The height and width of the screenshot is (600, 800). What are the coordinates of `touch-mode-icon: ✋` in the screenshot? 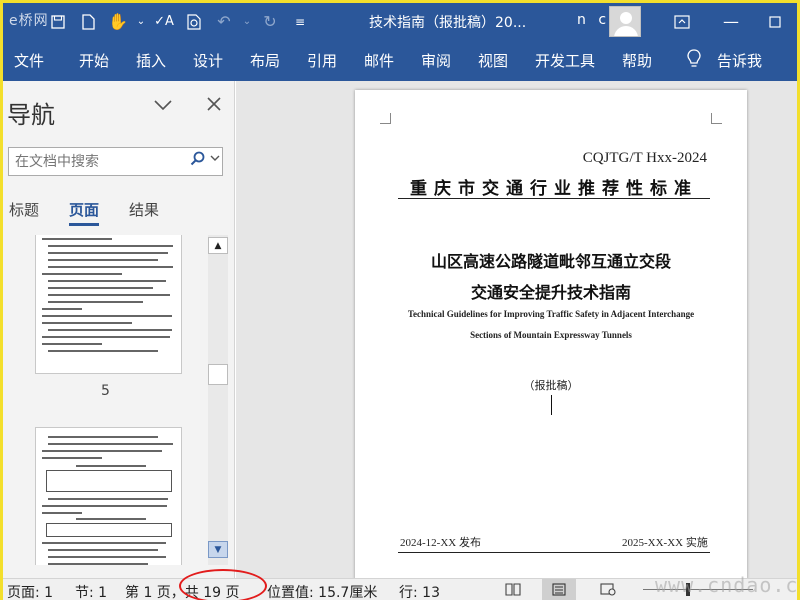 It's located at (118, 21).